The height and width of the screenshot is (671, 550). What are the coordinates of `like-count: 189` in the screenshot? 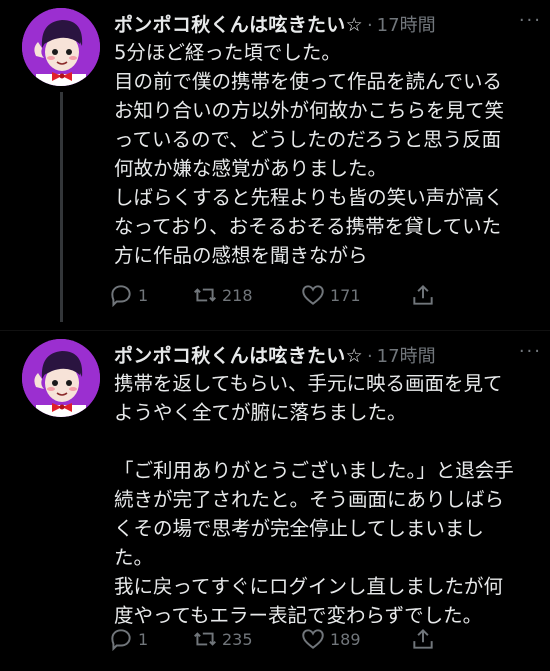 It's located at (345, 639).